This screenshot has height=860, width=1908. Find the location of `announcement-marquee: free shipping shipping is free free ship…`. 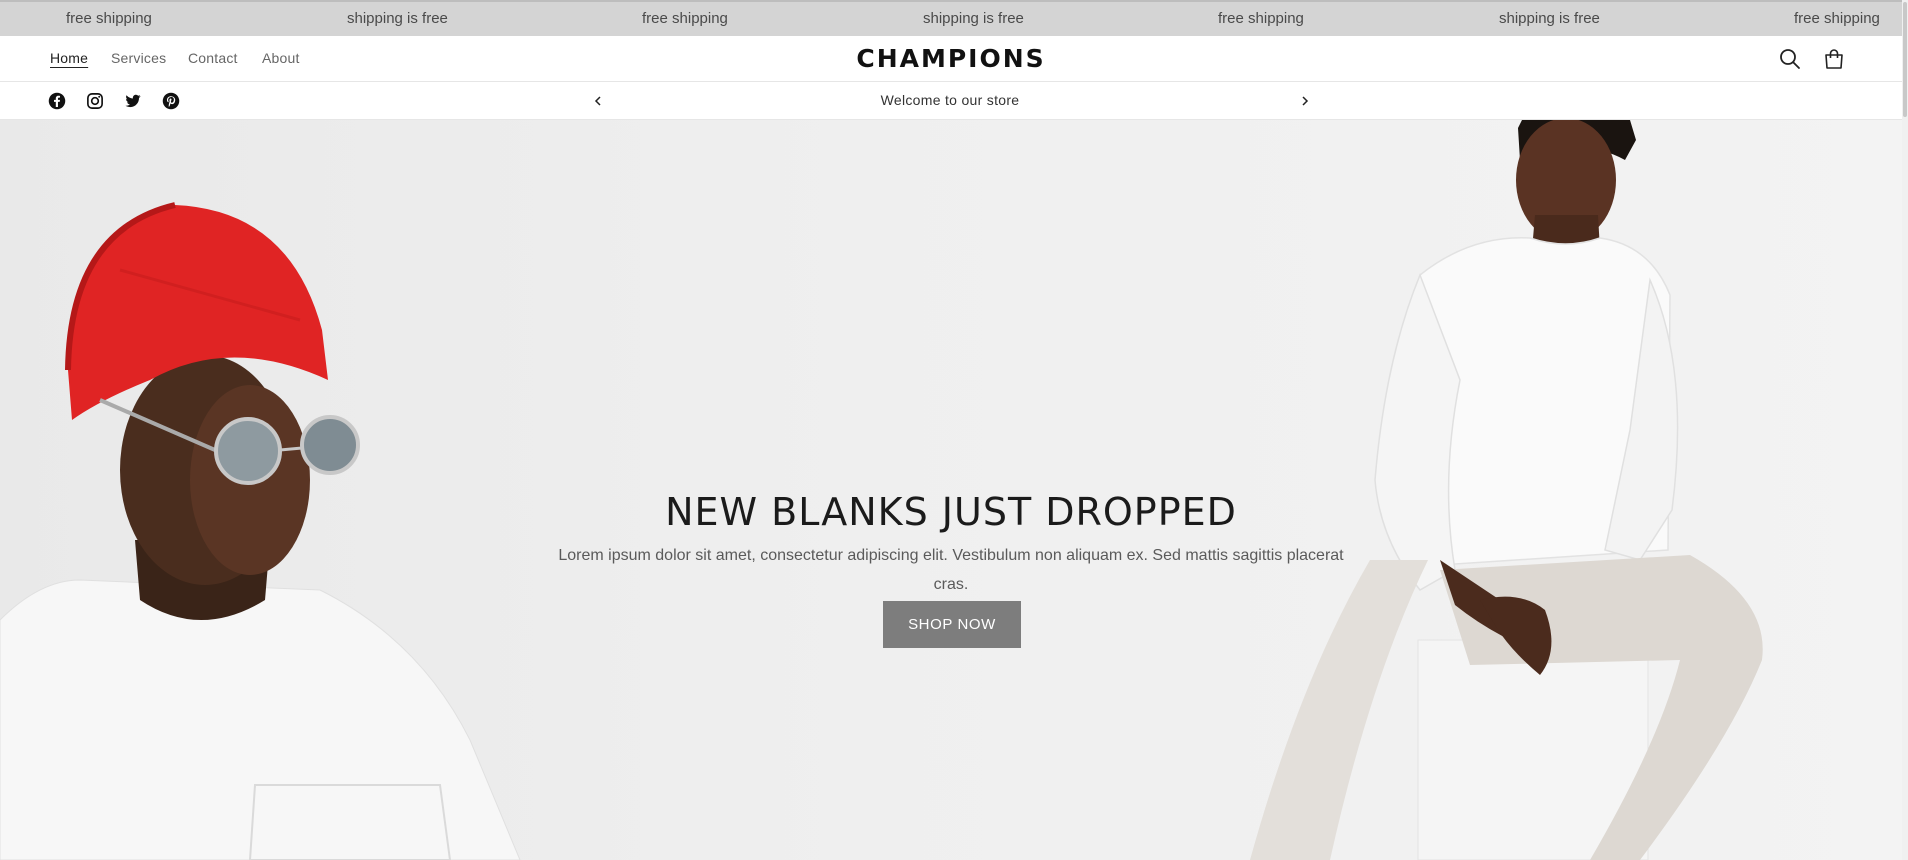

announcement-marquee: free shipping shipping is free free ship… is located at coordinates (954, 18).